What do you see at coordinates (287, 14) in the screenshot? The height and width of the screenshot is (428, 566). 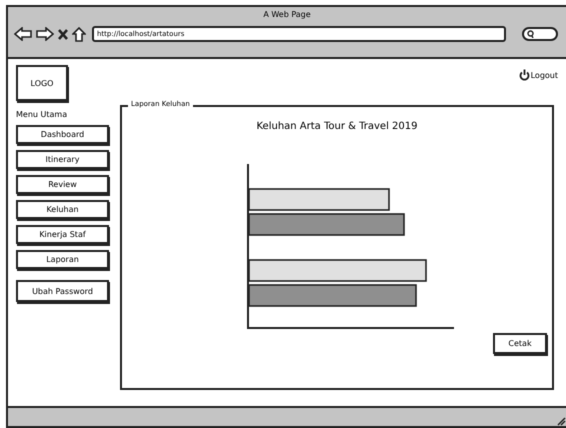 I see `window-title: A Web Page` at bounding box center [287, 14].